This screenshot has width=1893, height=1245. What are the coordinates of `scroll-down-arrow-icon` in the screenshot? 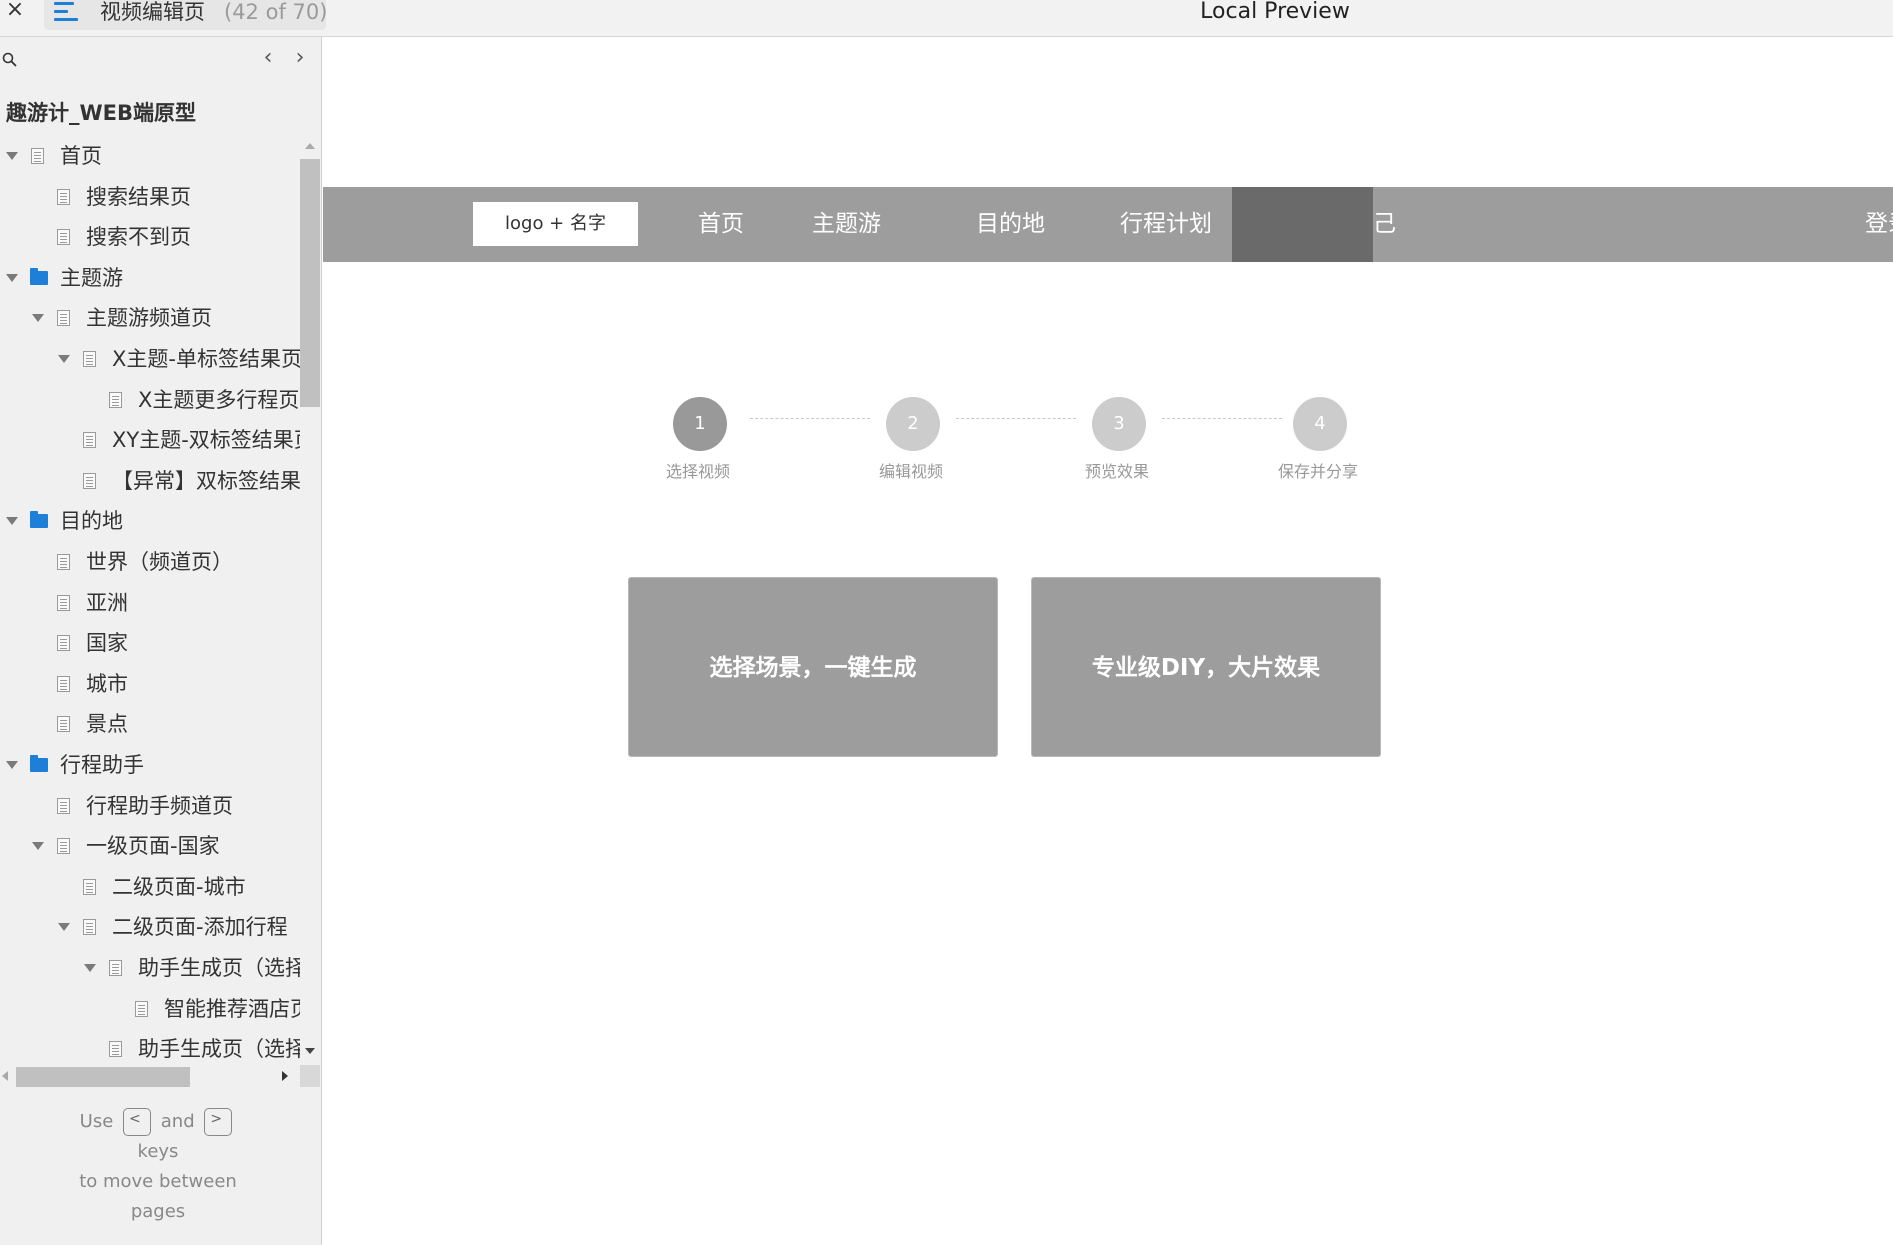 It's located at (310, 1051).